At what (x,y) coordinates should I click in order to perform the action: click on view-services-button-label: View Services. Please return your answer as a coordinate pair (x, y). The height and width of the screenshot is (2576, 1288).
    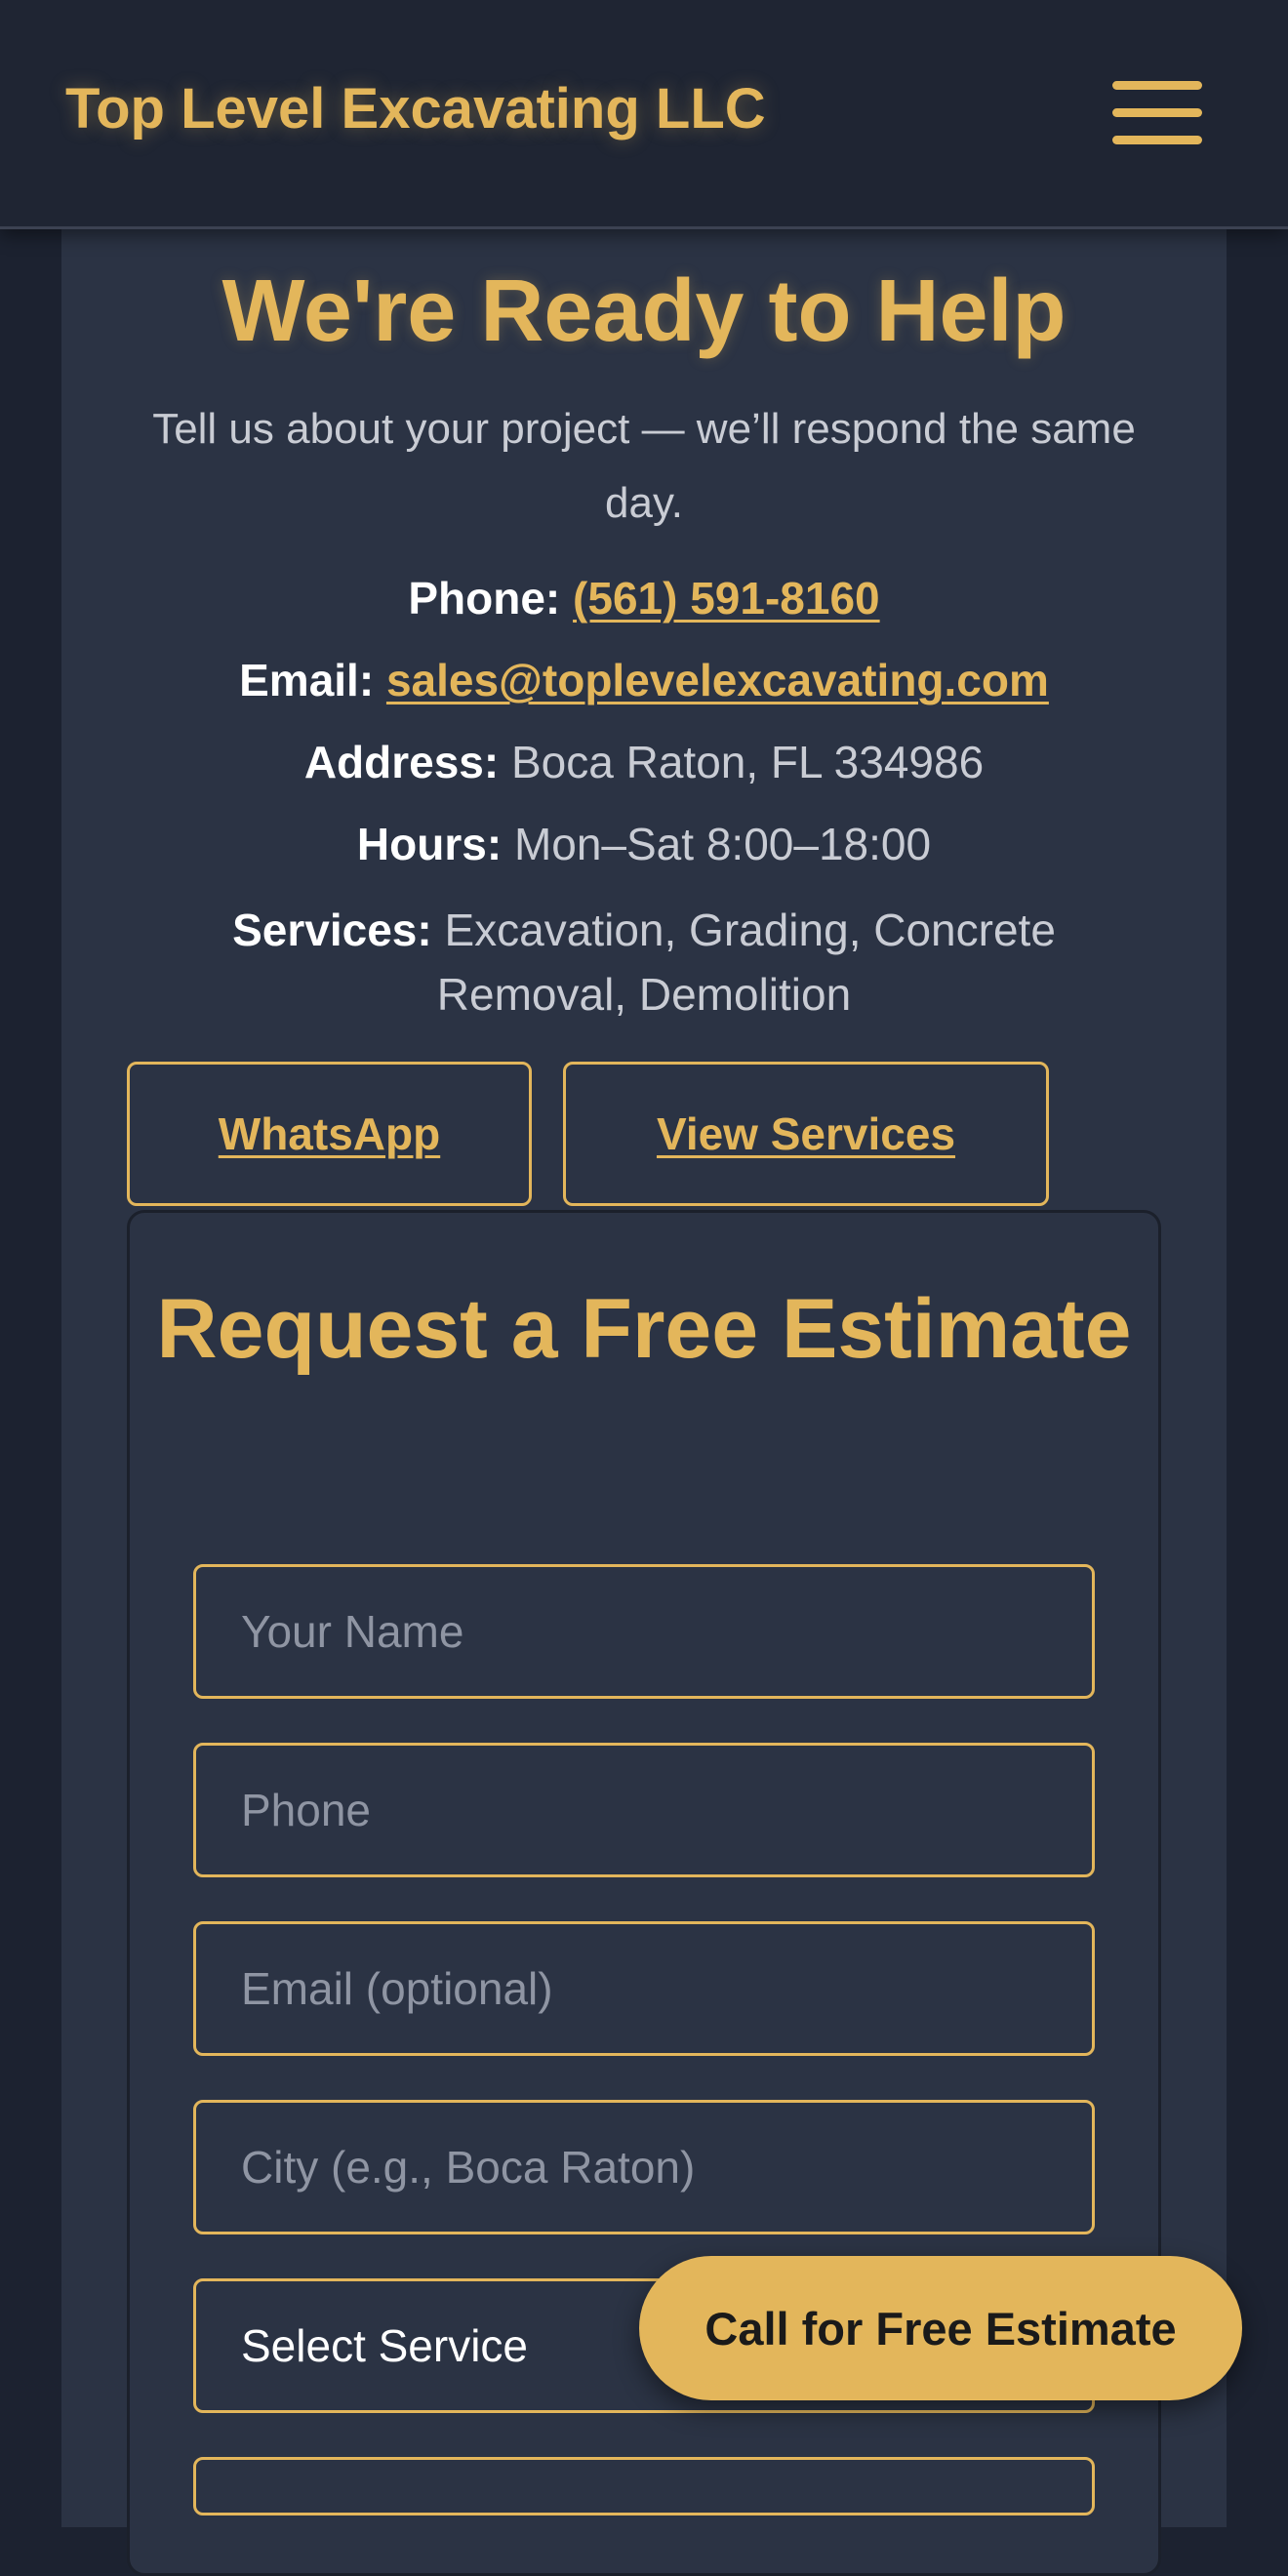
    Looking at the image, I should click on (806, 1133).